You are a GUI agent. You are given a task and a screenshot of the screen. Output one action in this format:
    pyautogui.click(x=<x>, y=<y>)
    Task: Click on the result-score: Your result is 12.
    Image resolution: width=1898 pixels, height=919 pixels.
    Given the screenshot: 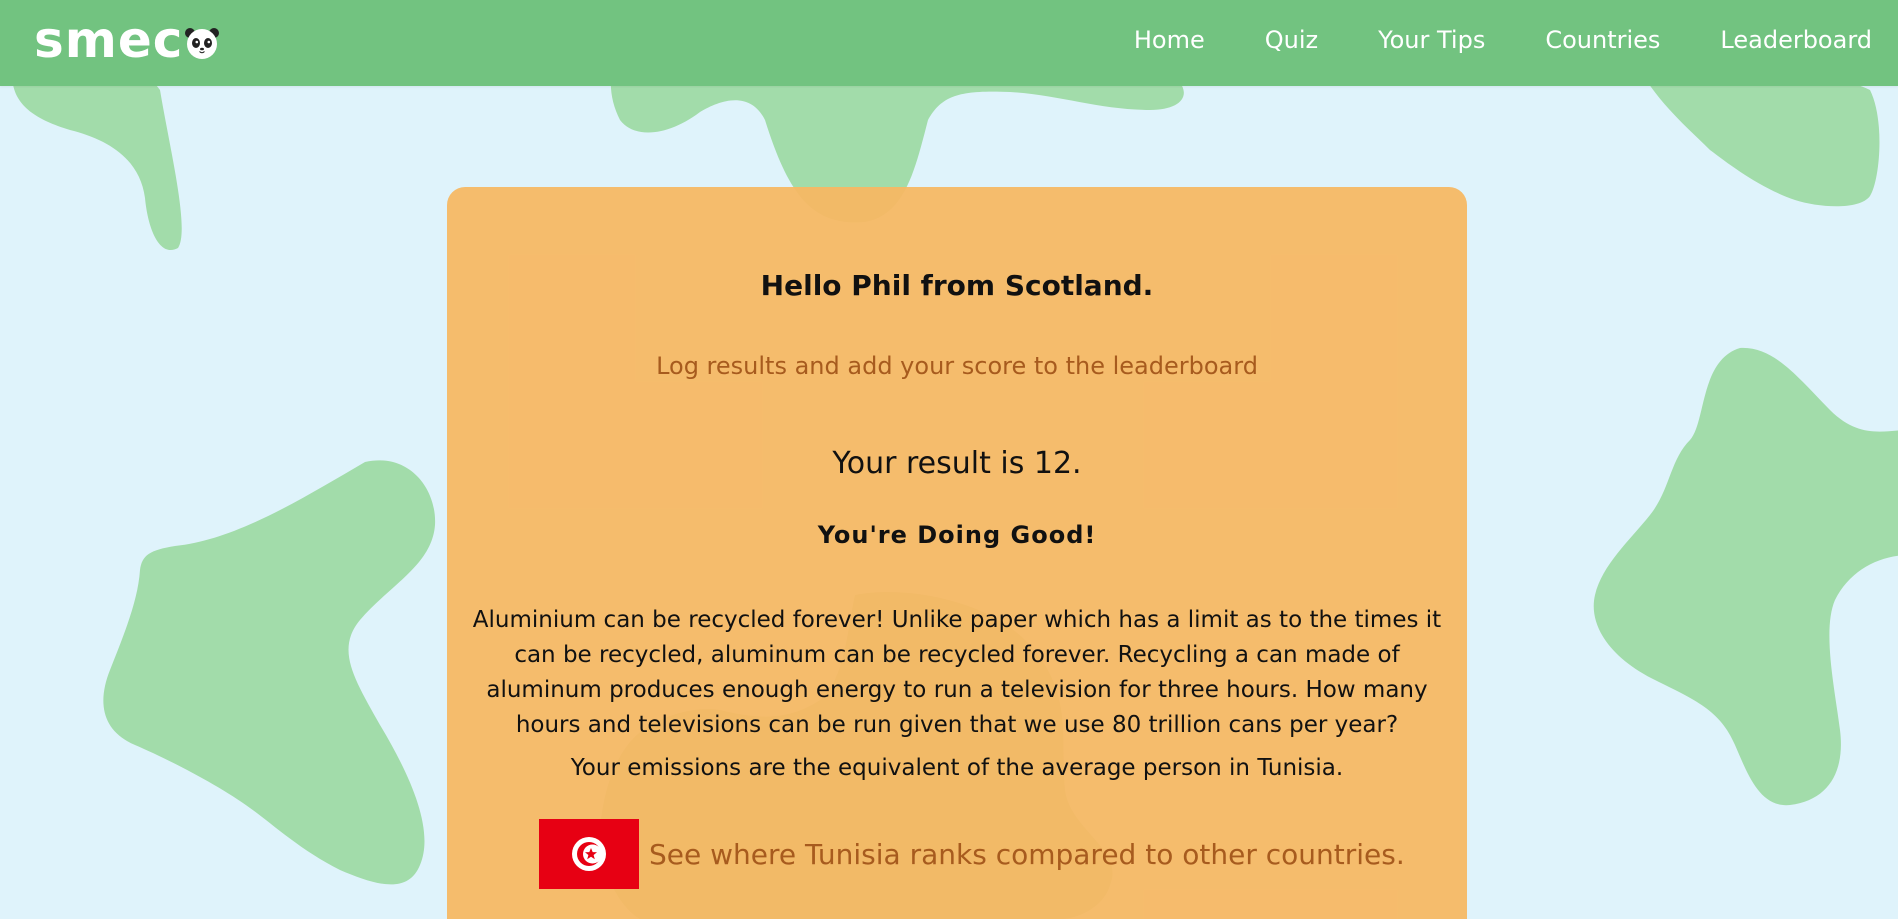 What is the action you would take?
    pyautogui.click(x=957, y=463)
    